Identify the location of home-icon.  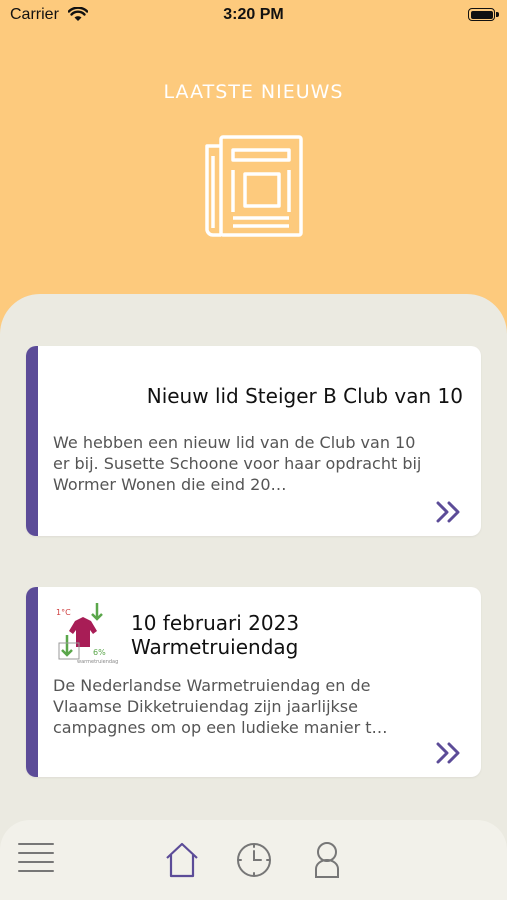
(182, 860).